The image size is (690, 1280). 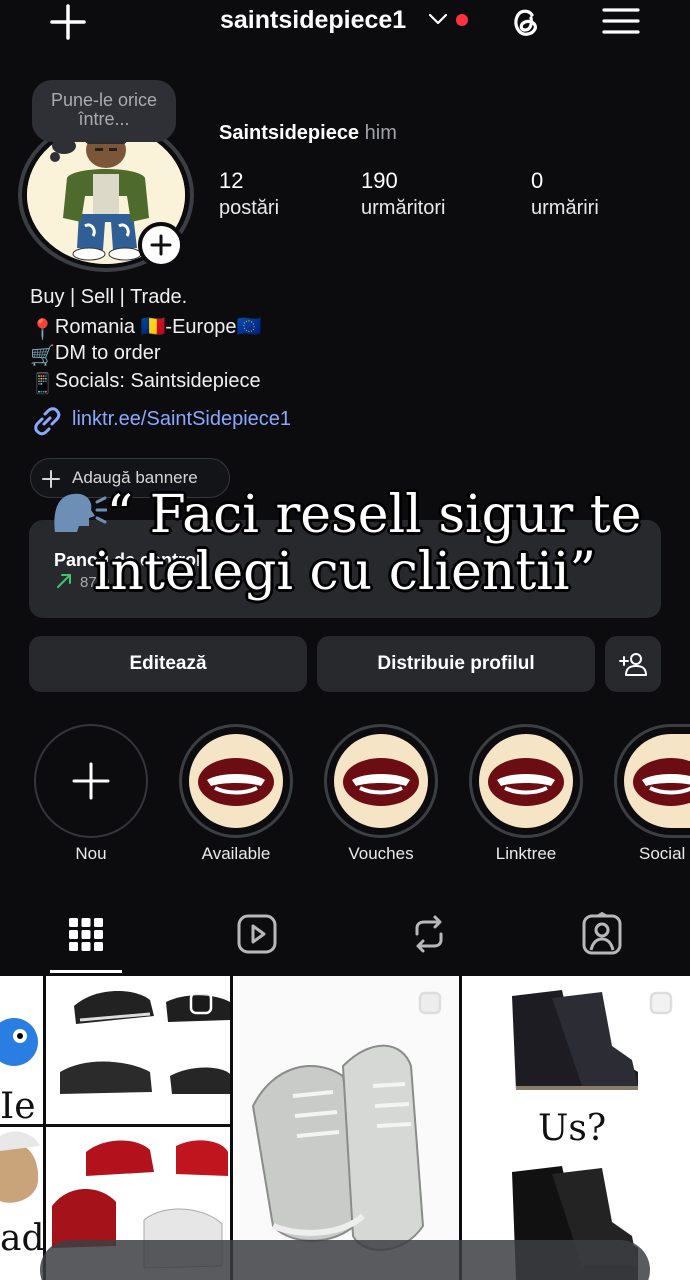 I want to click on add-person-icon, so click(x=633, y=664).